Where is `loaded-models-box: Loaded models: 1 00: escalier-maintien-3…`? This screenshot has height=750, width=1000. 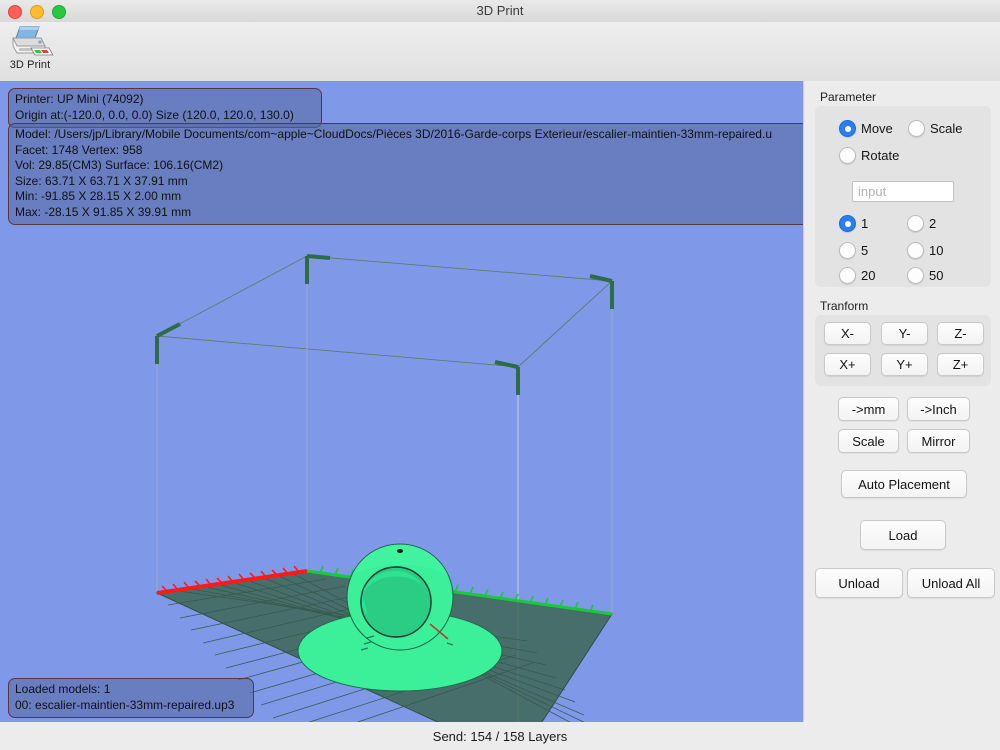
loaded-models-box: Loaded models: 1 00: escalier-maintien-3… is located at coordinates (131, 698).